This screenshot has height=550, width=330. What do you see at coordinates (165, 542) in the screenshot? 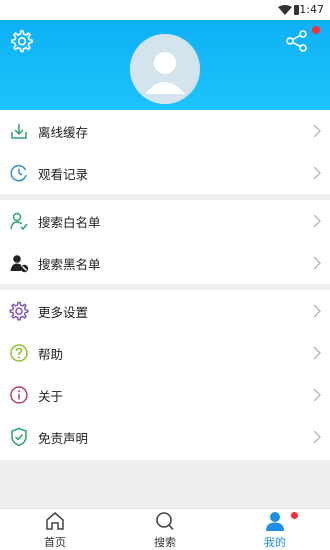
I see `tab-label: 搜索` at bounding box center [165, 542].